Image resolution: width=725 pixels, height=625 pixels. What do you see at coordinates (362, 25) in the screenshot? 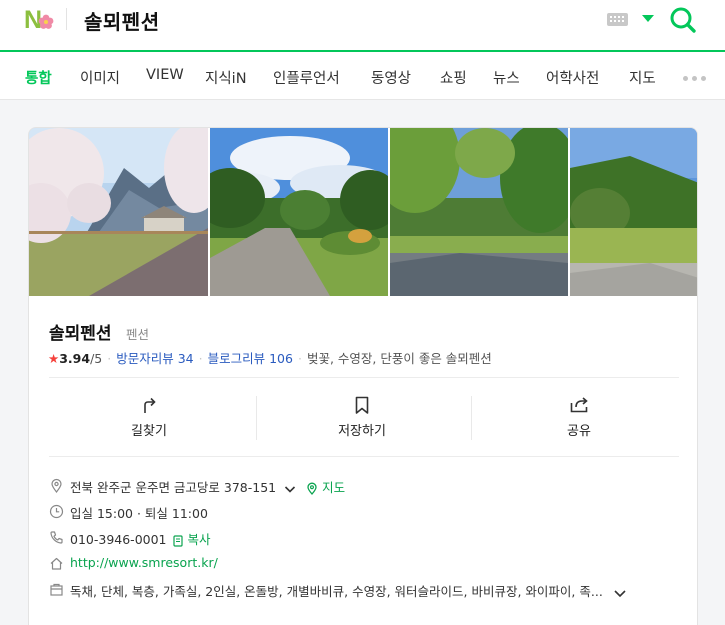
I see `top-header: N 솔뫼펜션` at bounding box center [362, 25].